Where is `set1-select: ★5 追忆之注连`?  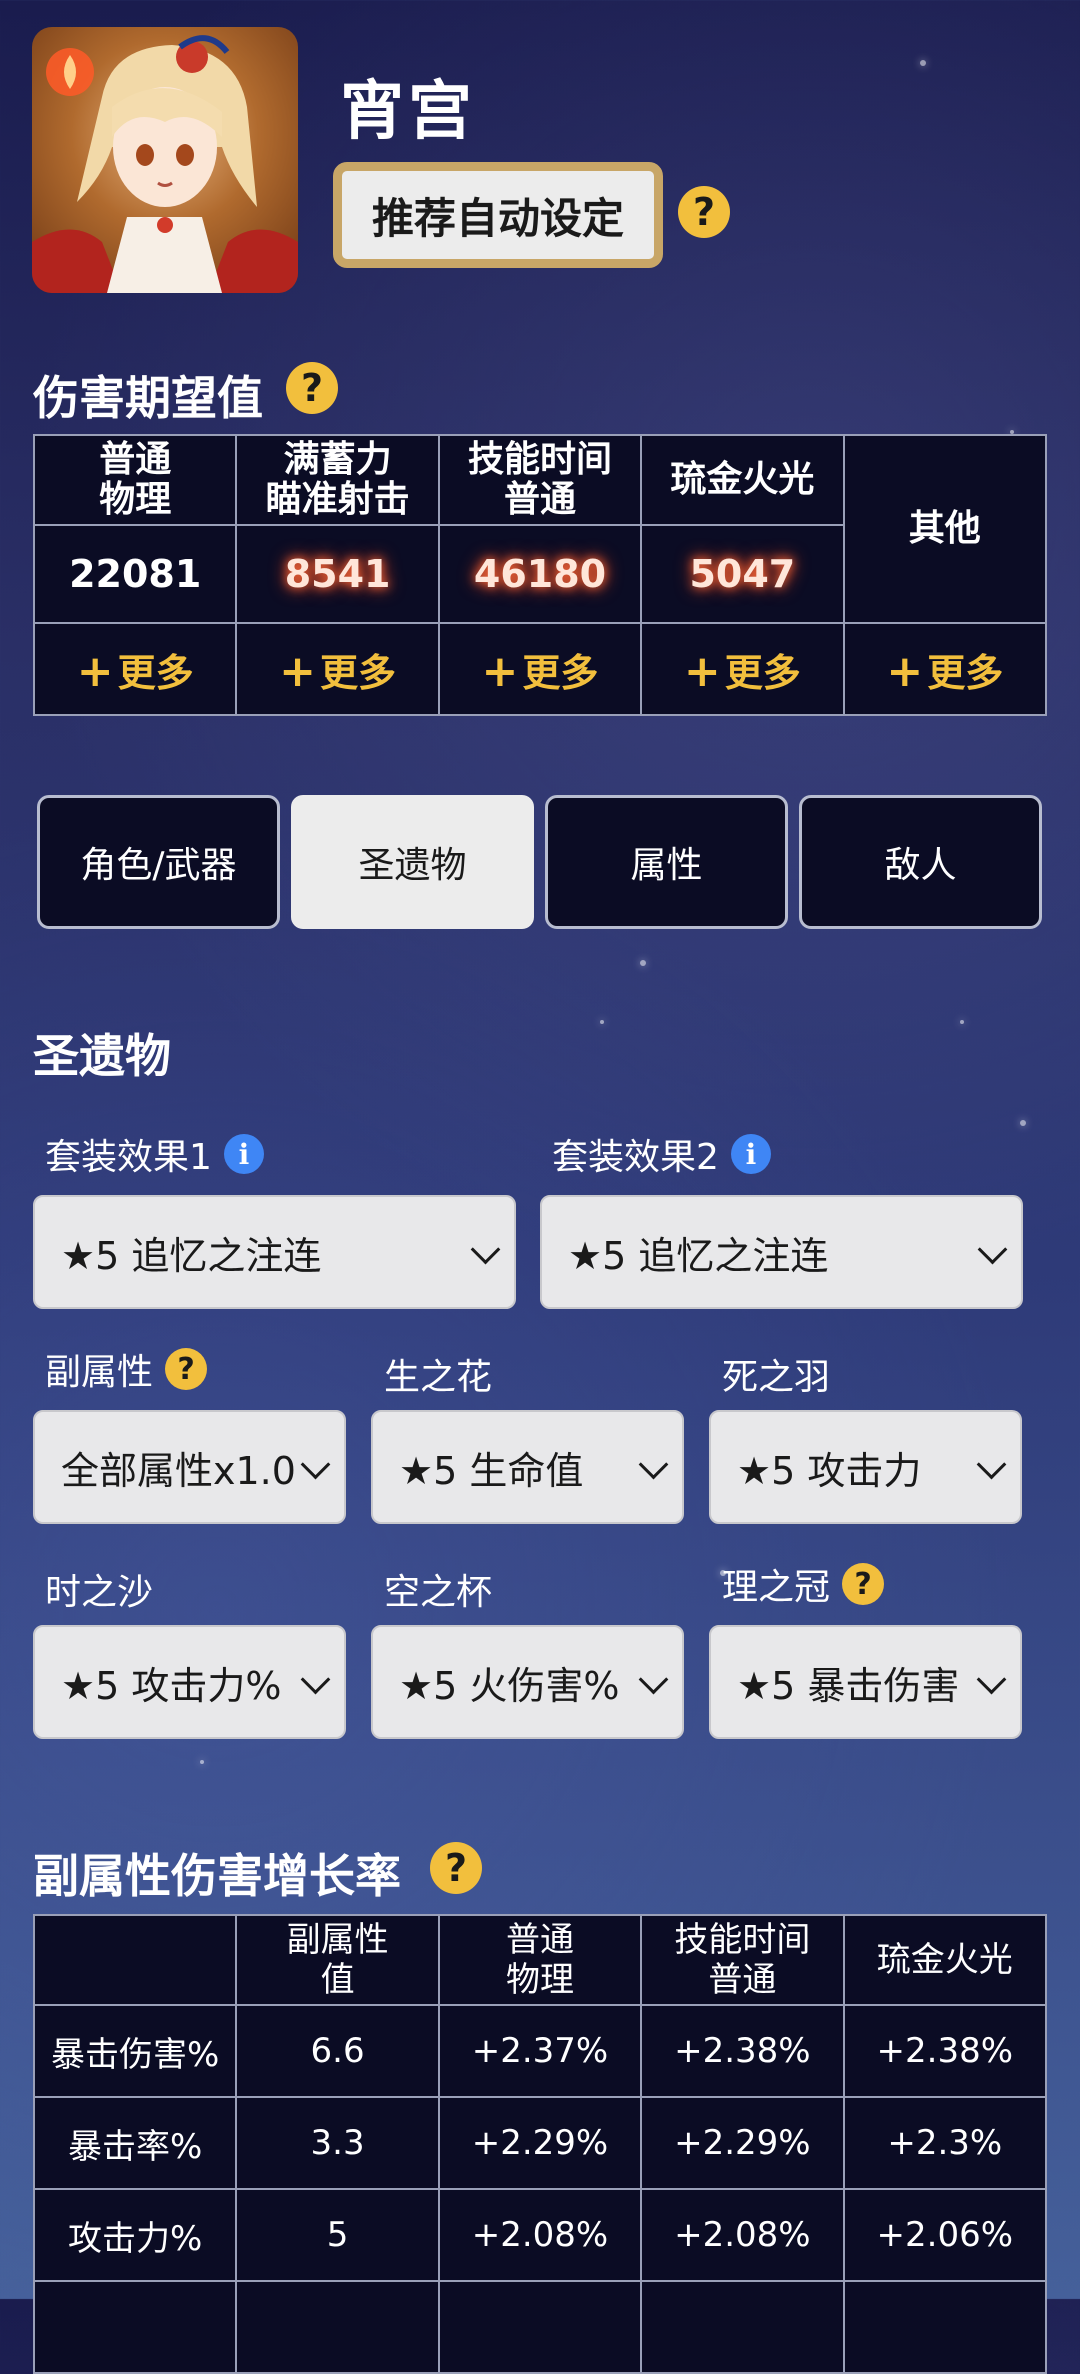
set1-select: ★5 追忆之注连 is located at coordinates (274, 1252).